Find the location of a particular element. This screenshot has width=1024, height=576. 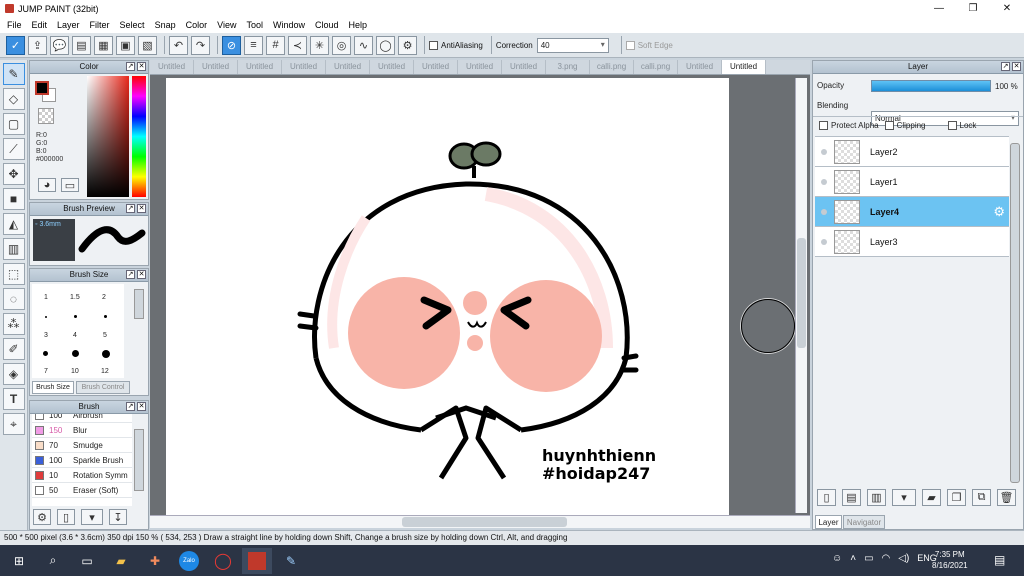

transparent-color-swatch is located at coordinates (46, 116).